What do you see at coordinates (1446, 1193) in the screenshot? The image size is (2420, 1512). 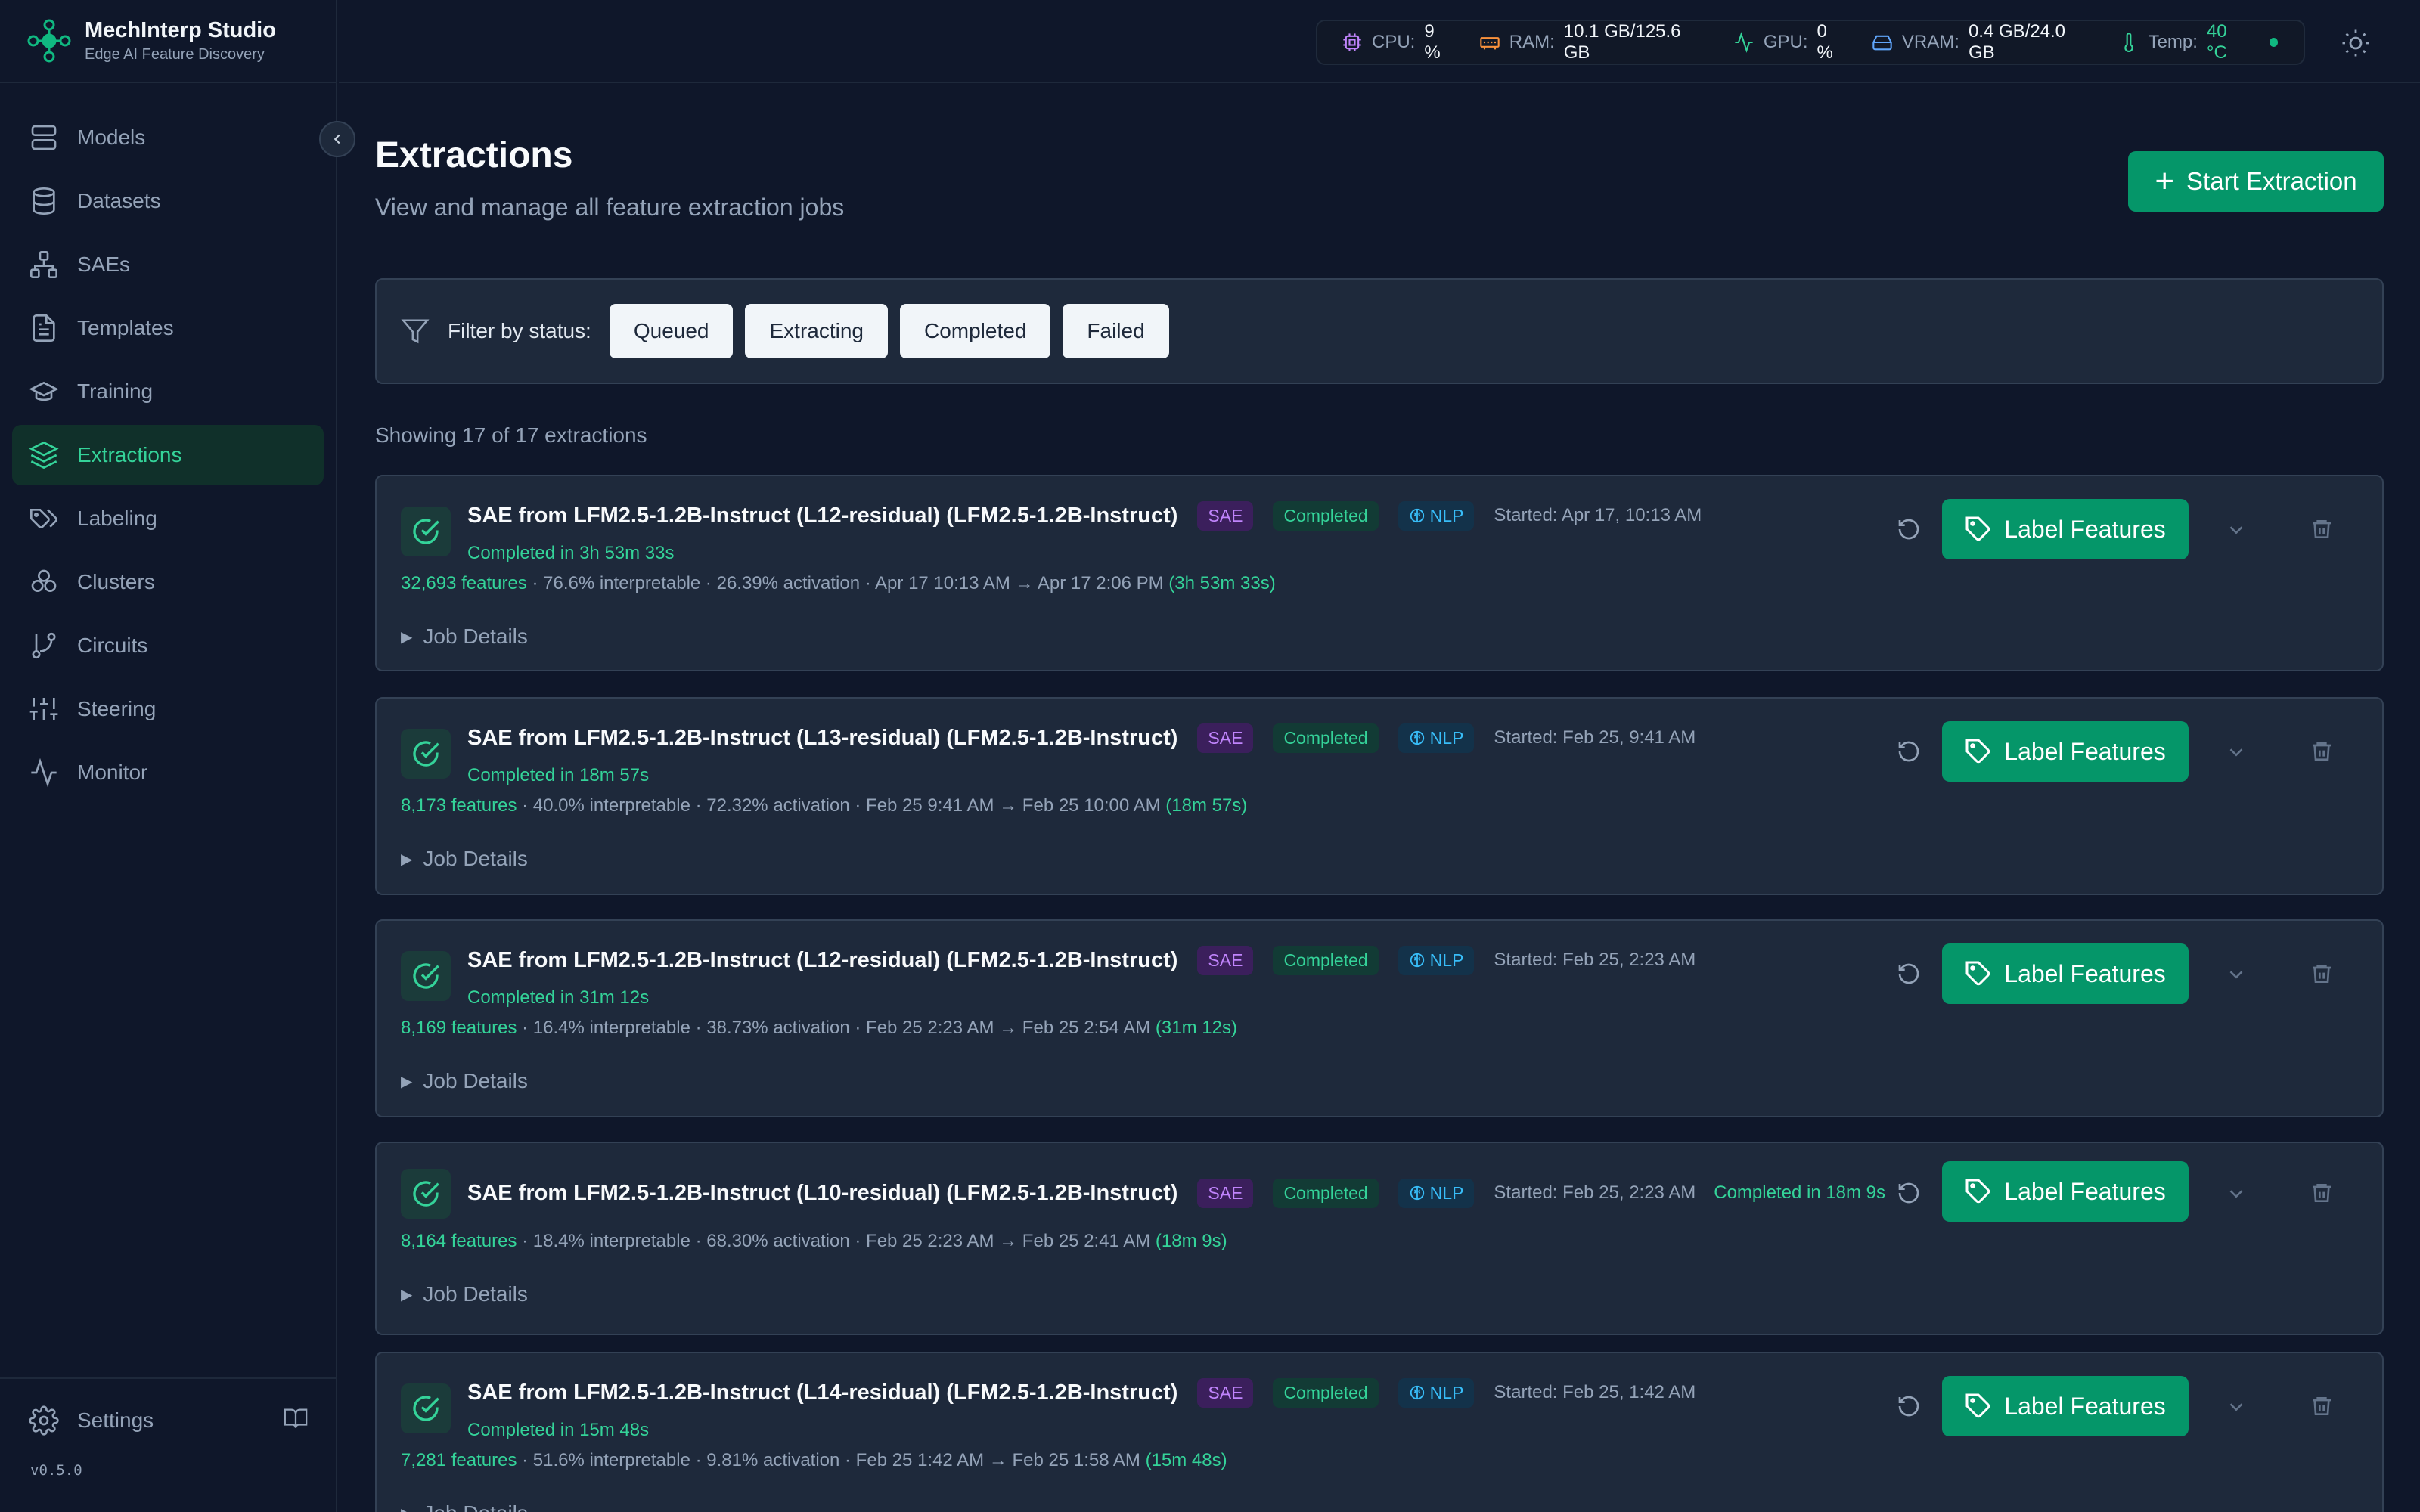 I see `domain-label: NLP` at bounding box center [1446, 1193].